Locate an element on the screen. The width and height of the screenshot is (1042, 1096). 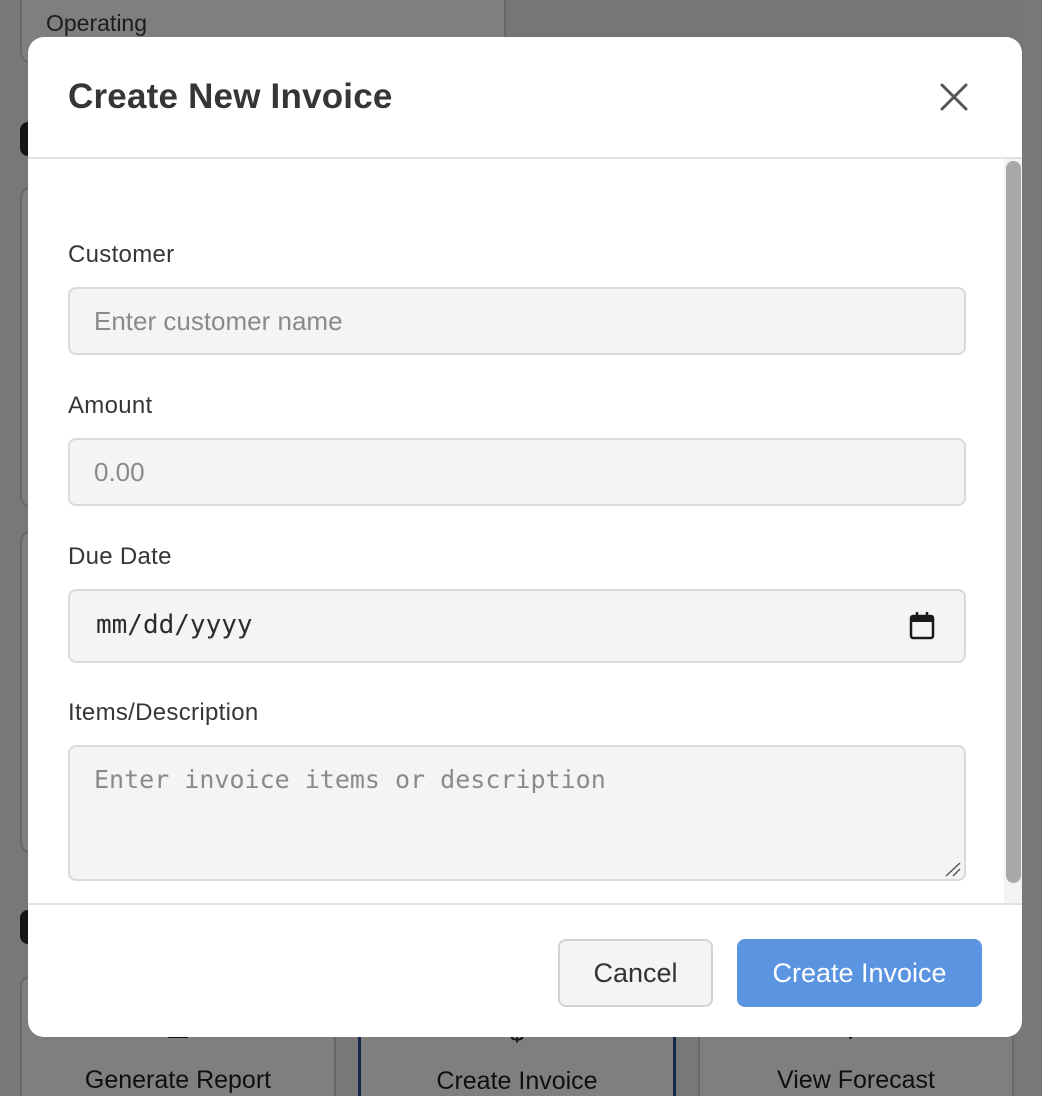
close-icon is located at coordinates (954, 97).